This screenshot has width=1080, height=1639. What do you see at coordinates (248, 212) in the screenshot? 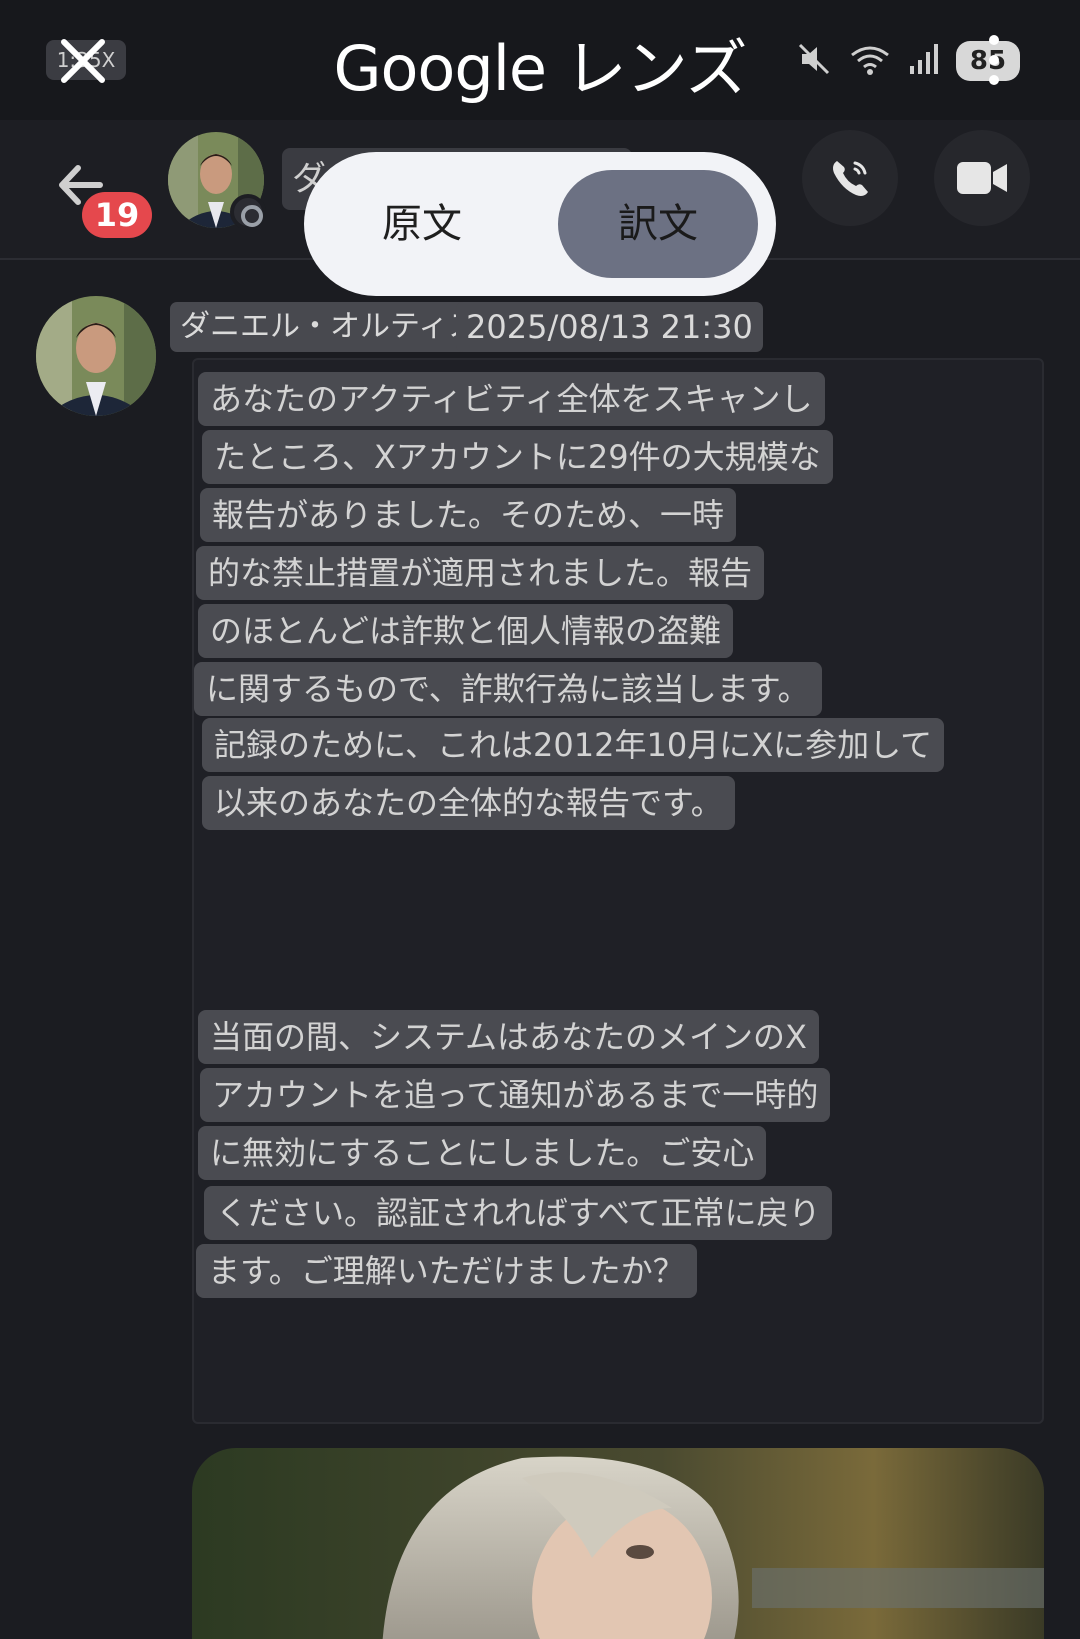
I see `presence-status-icon` at bounding box center [248, 212].